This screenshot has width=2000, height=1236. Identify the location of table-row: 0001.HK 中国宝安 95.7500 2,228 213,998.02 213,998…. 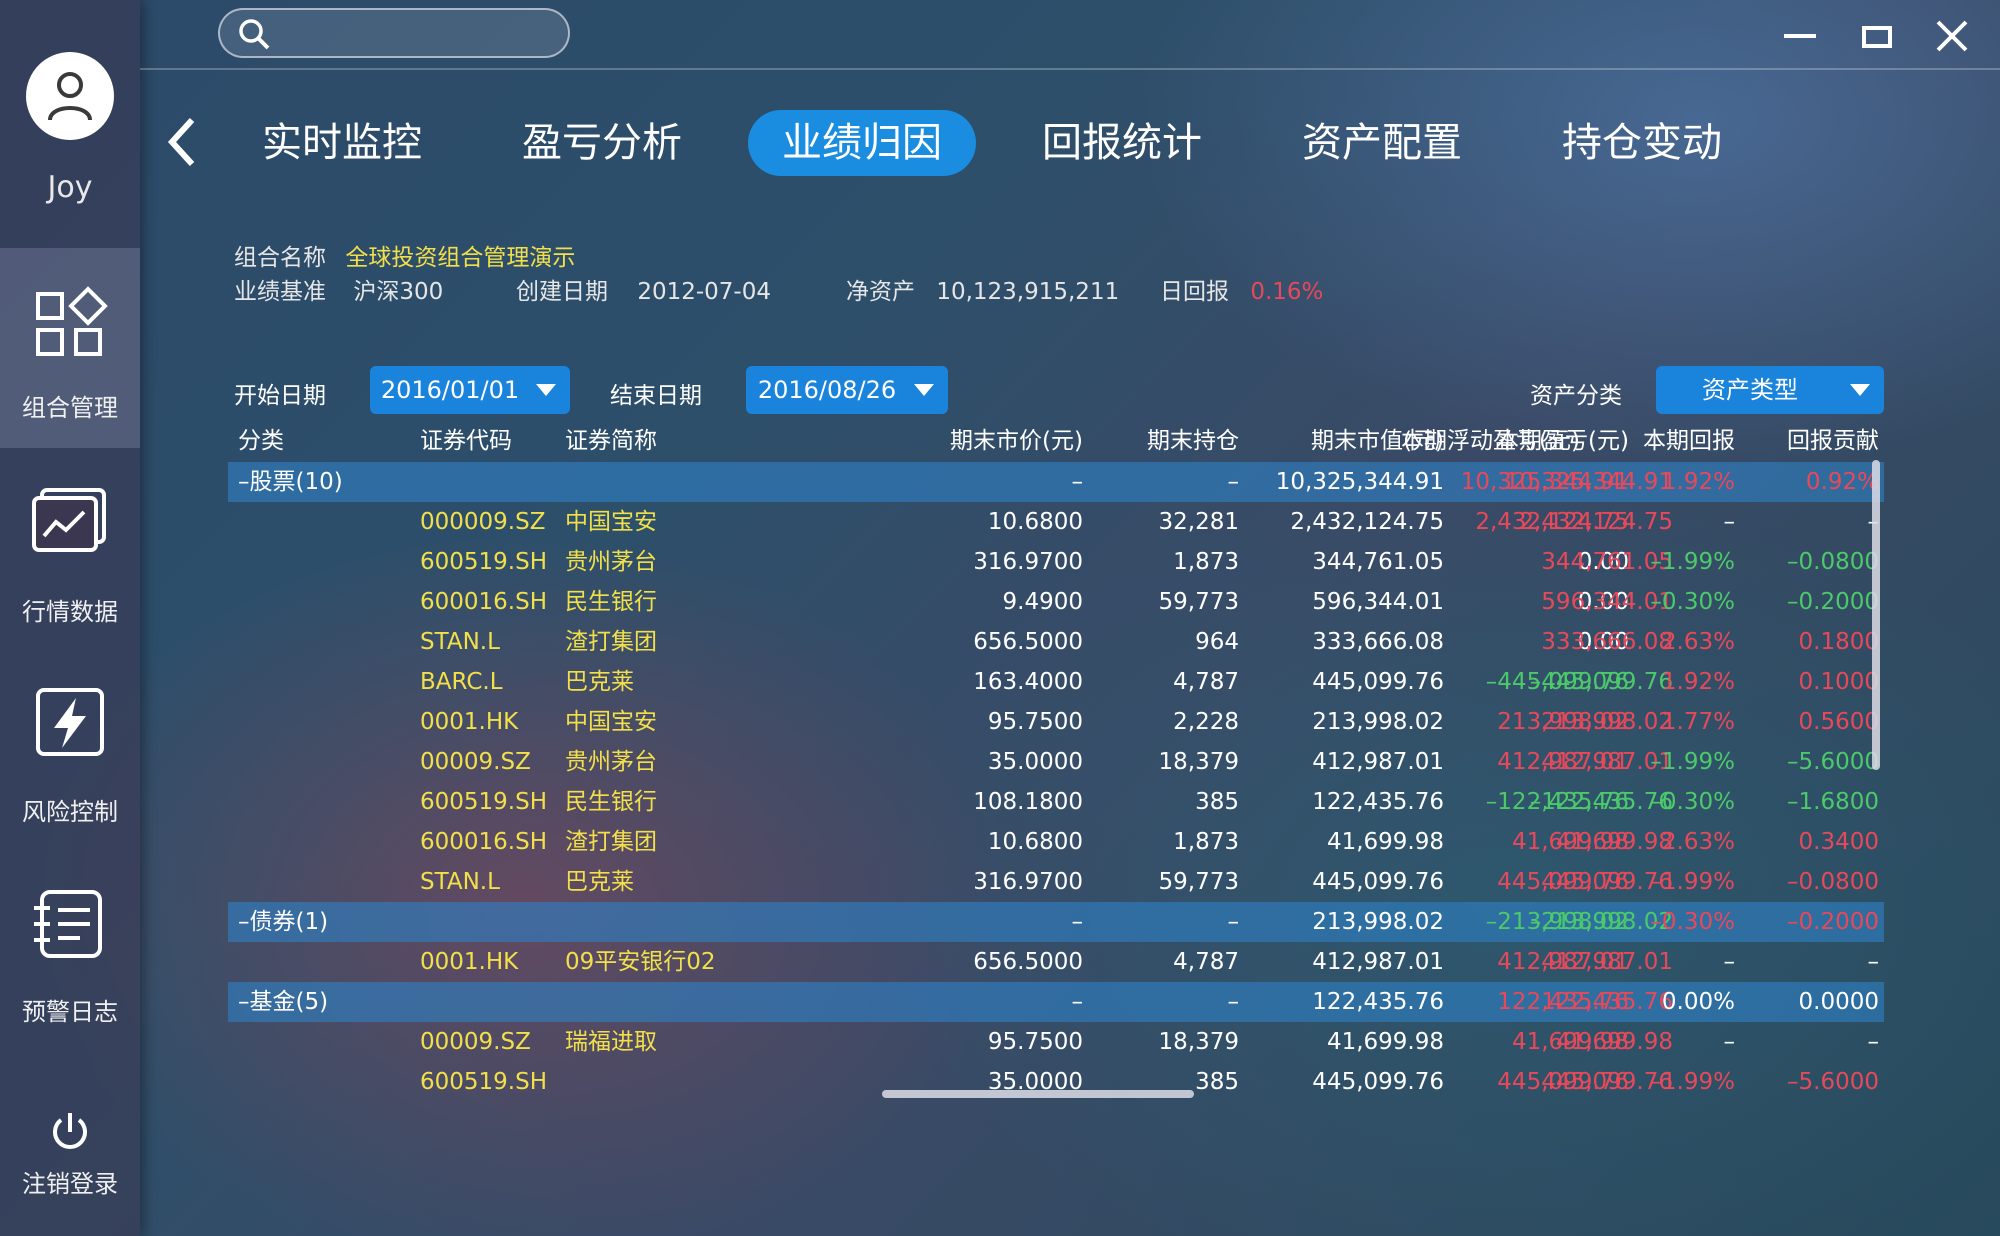
(1056, 722).